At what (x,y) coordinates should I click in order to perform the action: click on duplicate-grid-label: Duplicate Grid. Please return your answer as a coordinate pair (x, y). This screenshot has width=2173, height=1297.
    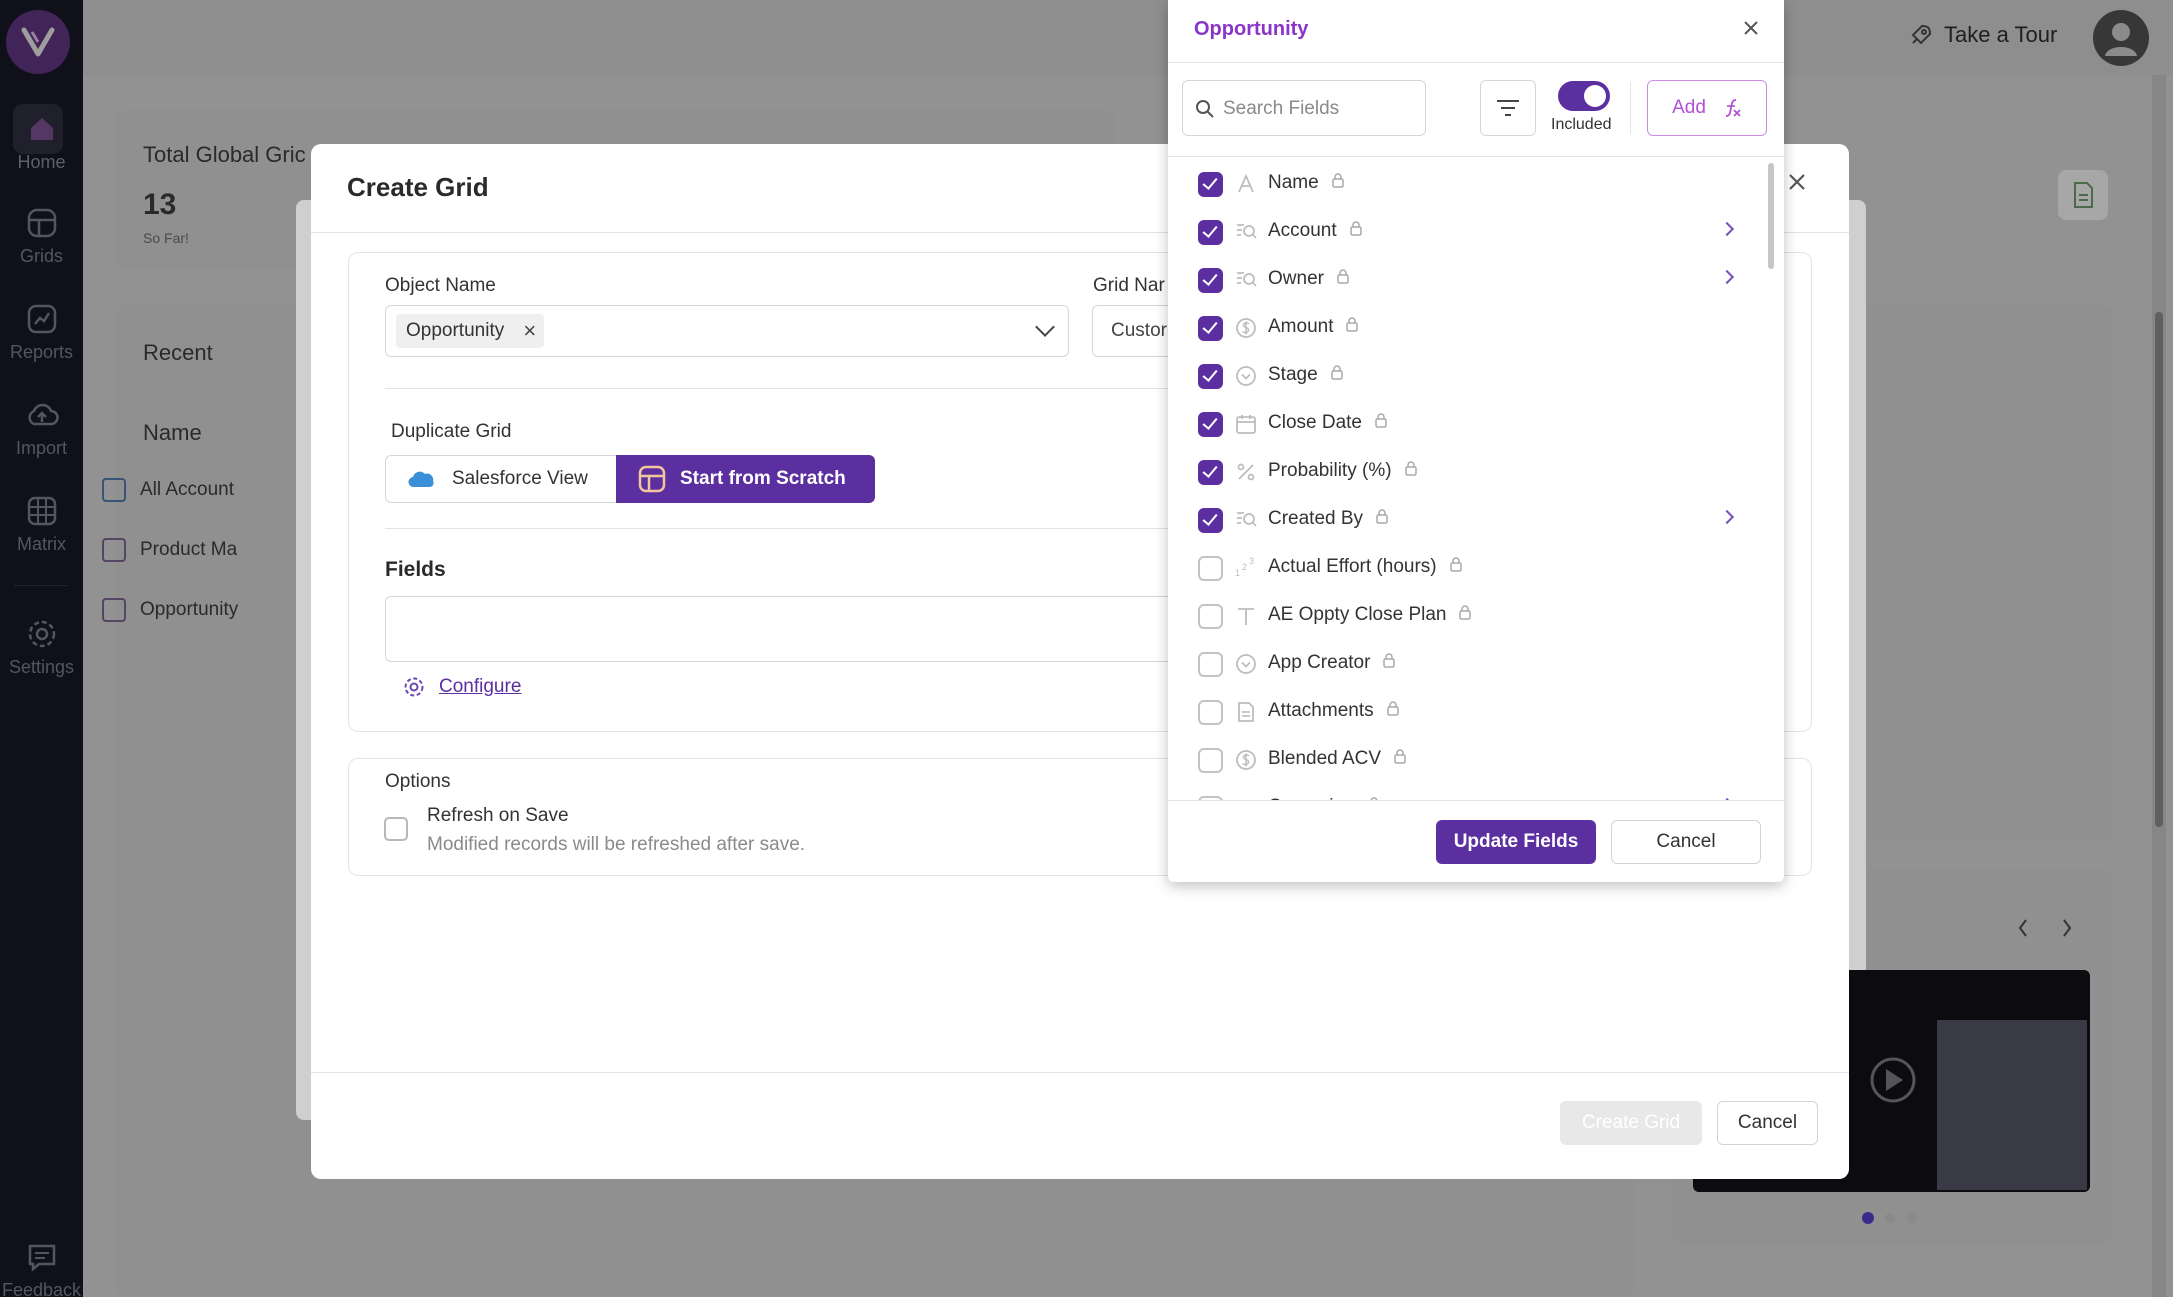
    Looking at the image, I should click on (451, 431).